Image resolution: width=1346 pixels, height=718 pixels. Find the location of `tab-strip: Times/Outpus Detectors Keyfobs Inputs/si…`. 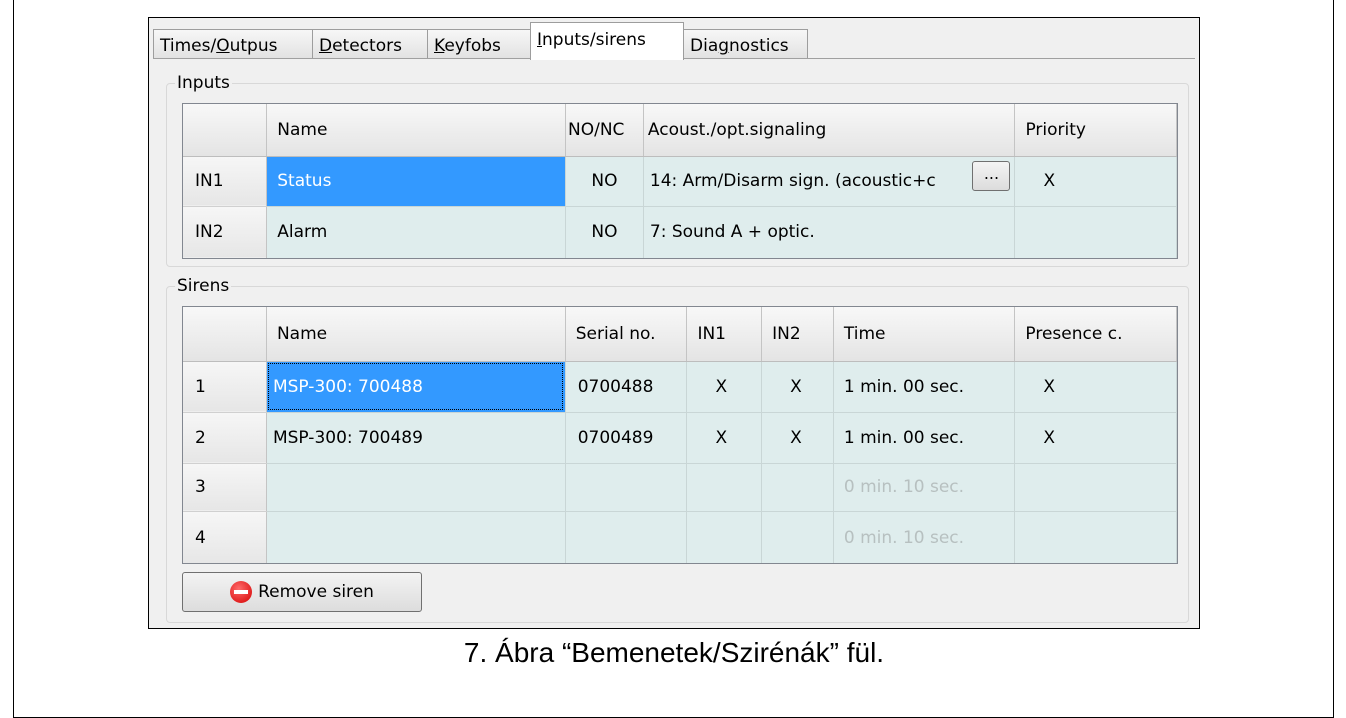

tab-strip: Times/Outpus Detectors Keyfobs Inputs/si… is located at coordinates (674, 39).